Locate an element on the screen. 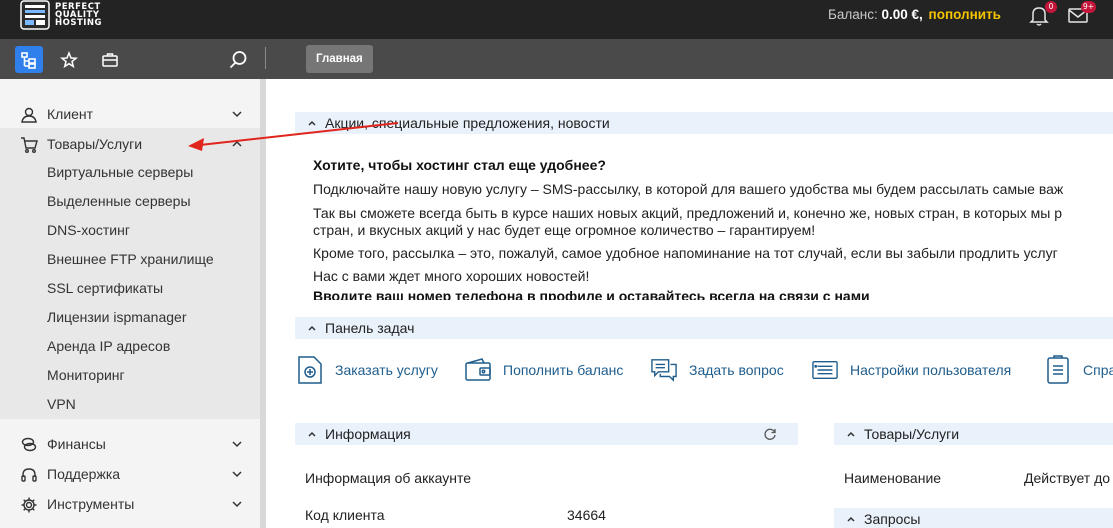 This screenshot has height=528, width=1113. balance-amount: 0.00 €, is located at coordinates (902, 14).